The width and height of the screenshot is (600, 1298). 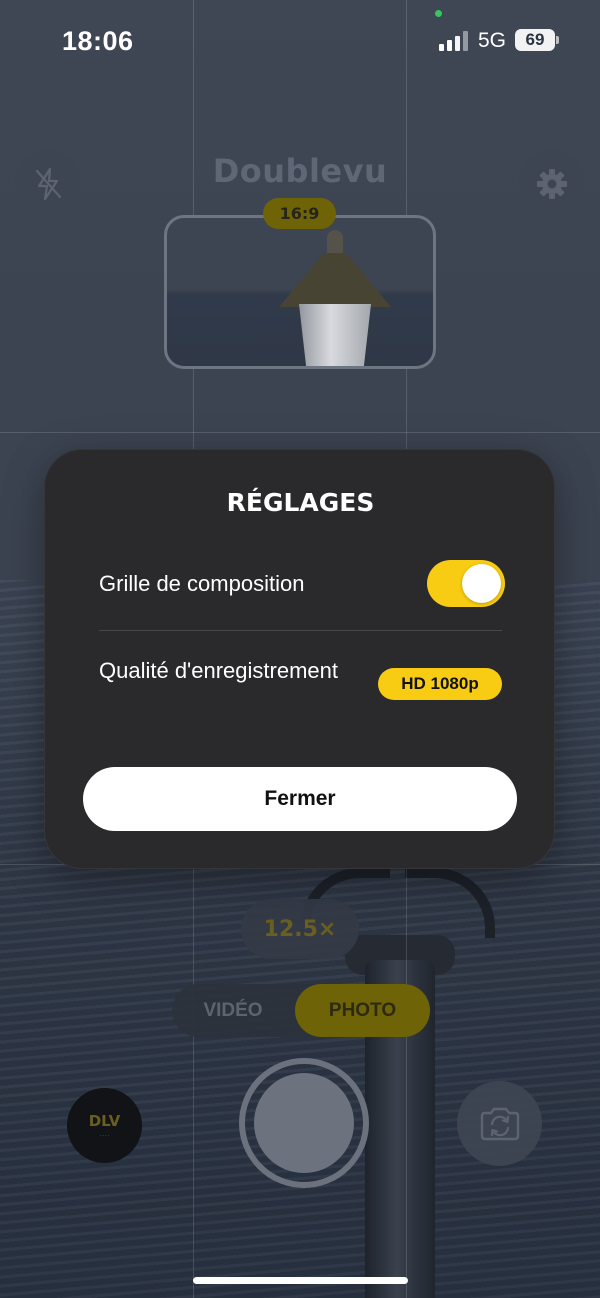 What do you see at coordinates (335, 280) in the screenshot?
I see `lamp-roof` at bounding box center [335, 280].